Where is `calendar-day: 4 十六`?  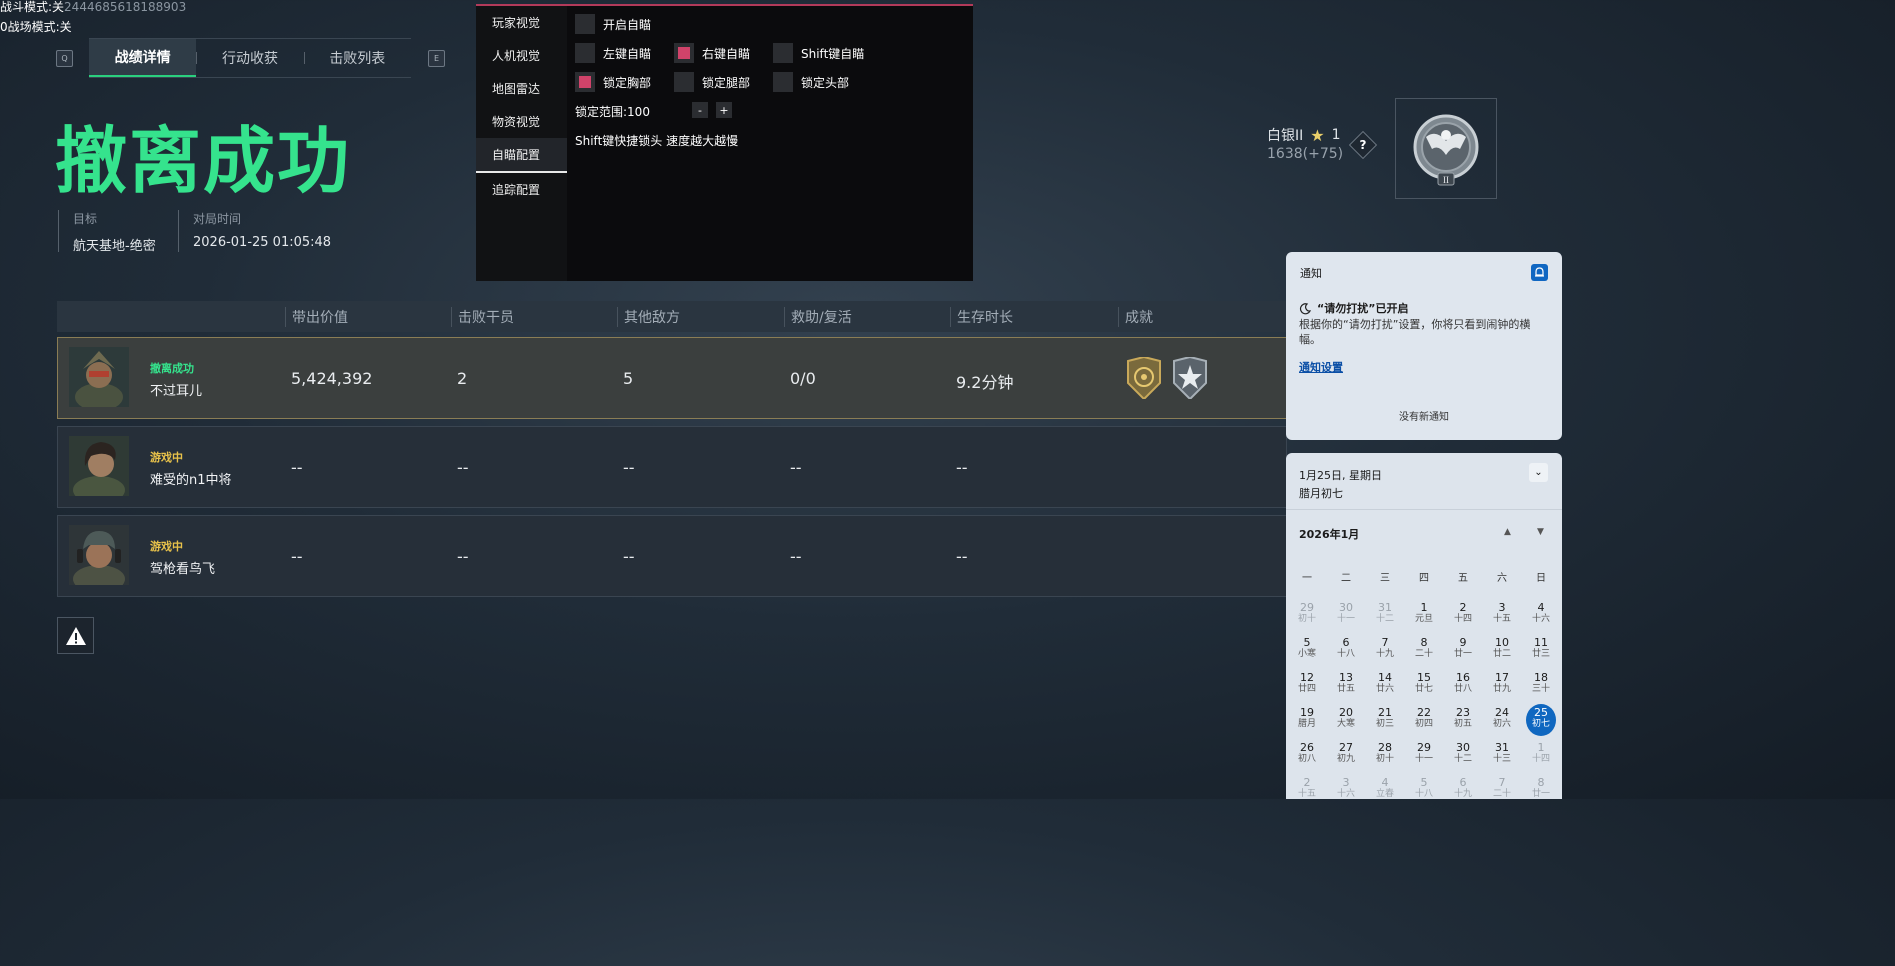 calendar-day: 4 十六 is located at coordinates (1541, 615).